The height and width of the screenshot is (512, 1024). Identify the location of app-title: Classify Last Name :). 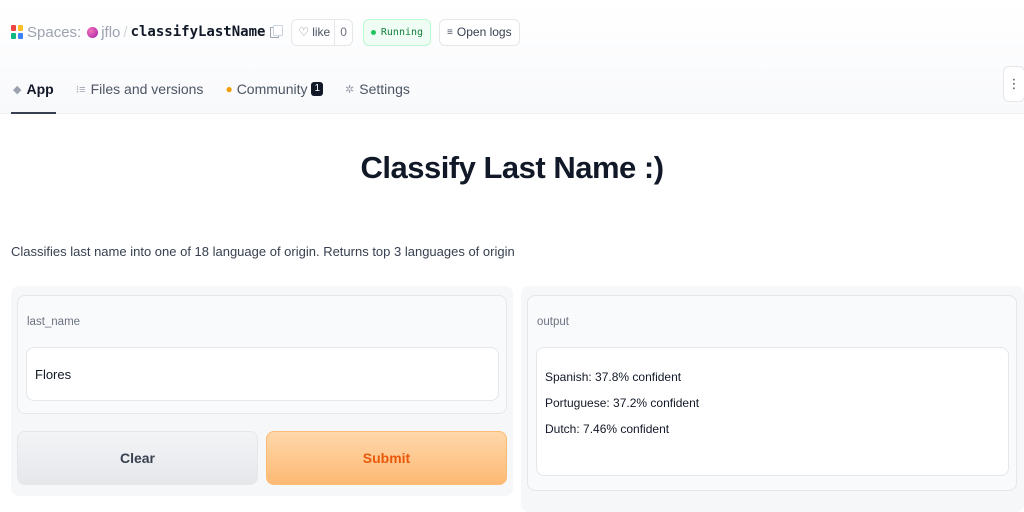
(512, 167).